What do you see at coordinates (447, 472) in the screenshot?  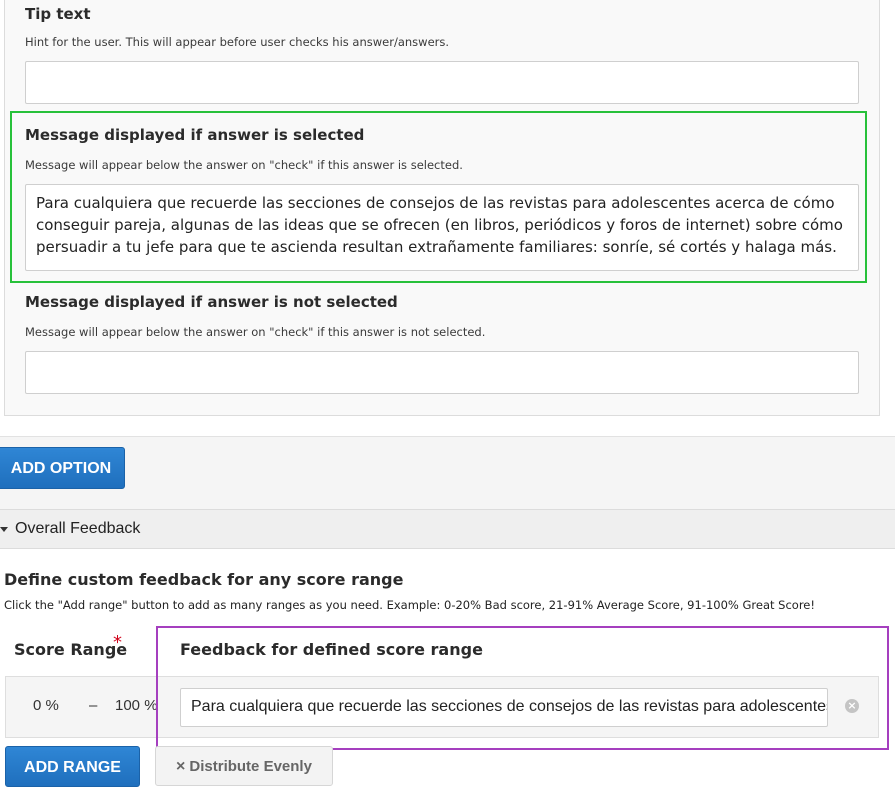 I see `add-option-band` at bounding box center [447, 472].